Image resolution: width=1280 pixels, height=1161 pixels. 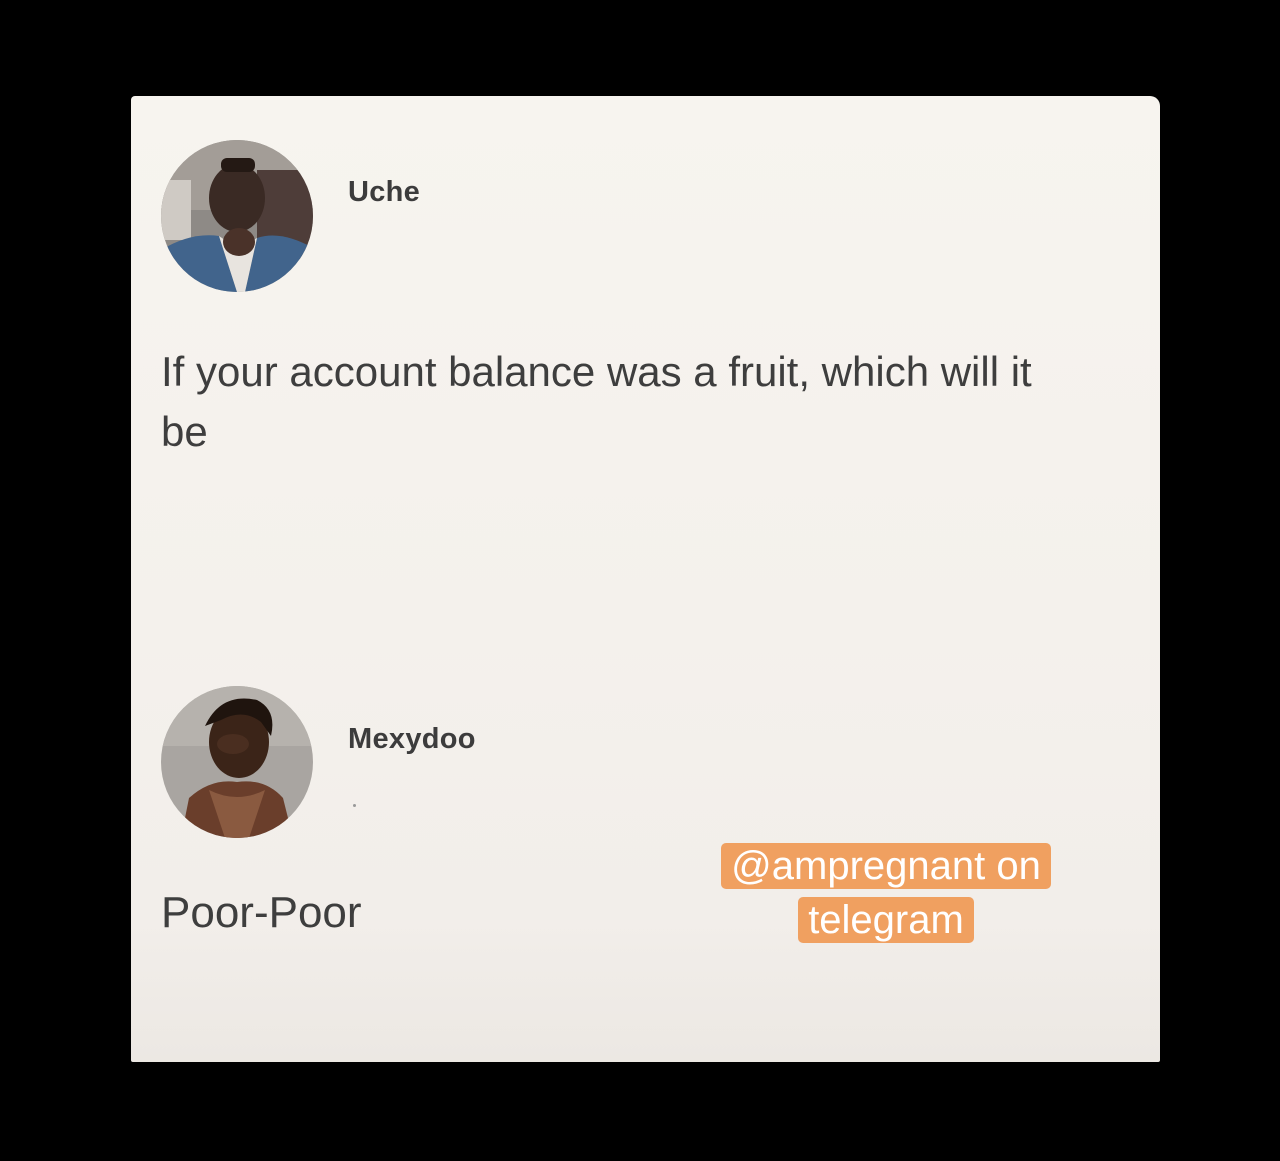 What do you see at coordinates (354, 805) in the screenshot?
I see `divider-dot` at bounding box center [354, 805].